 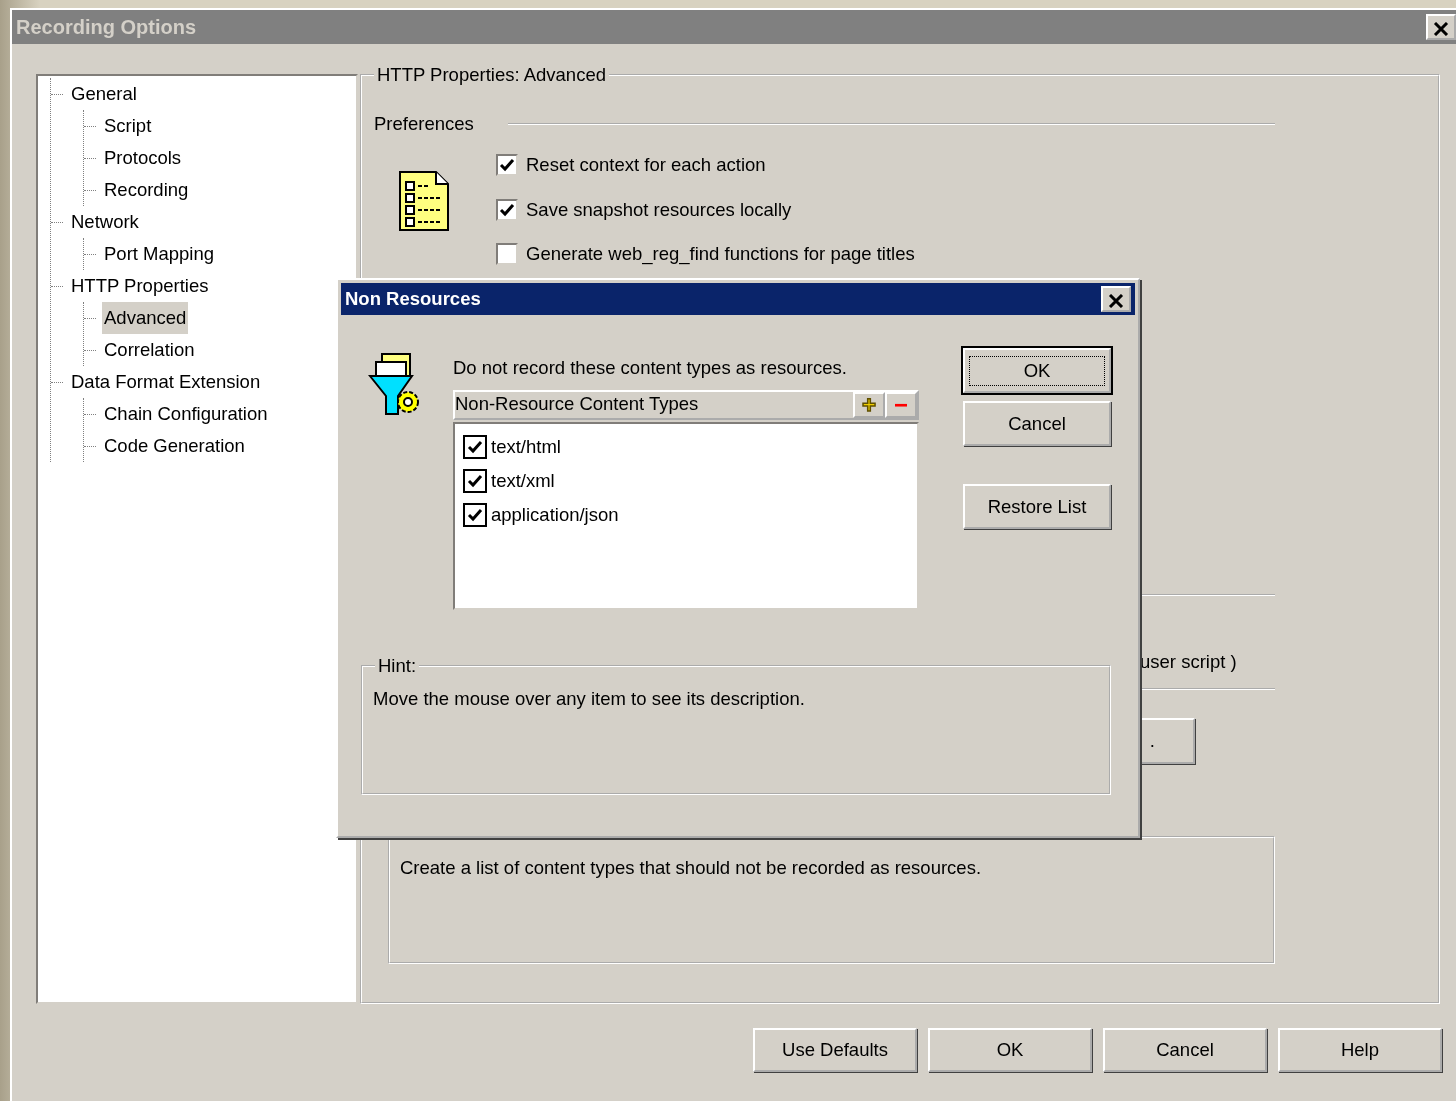 What do you see at coordinates (424, 200) in the screenshot?
I see `checklist-icon` at bounding box center [424, 200].